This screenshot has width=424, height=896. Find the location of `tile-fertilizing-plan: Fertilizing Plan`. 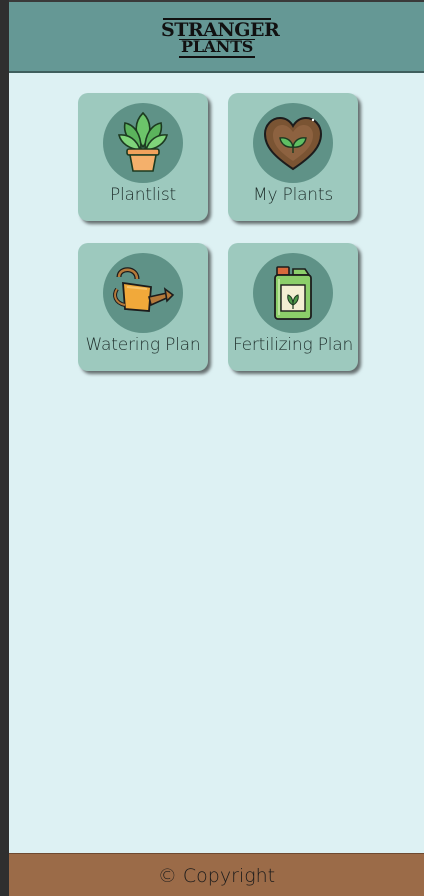

tile-fertilizing-plan: Fertilizing Plan is located at coordinates (293, 307).